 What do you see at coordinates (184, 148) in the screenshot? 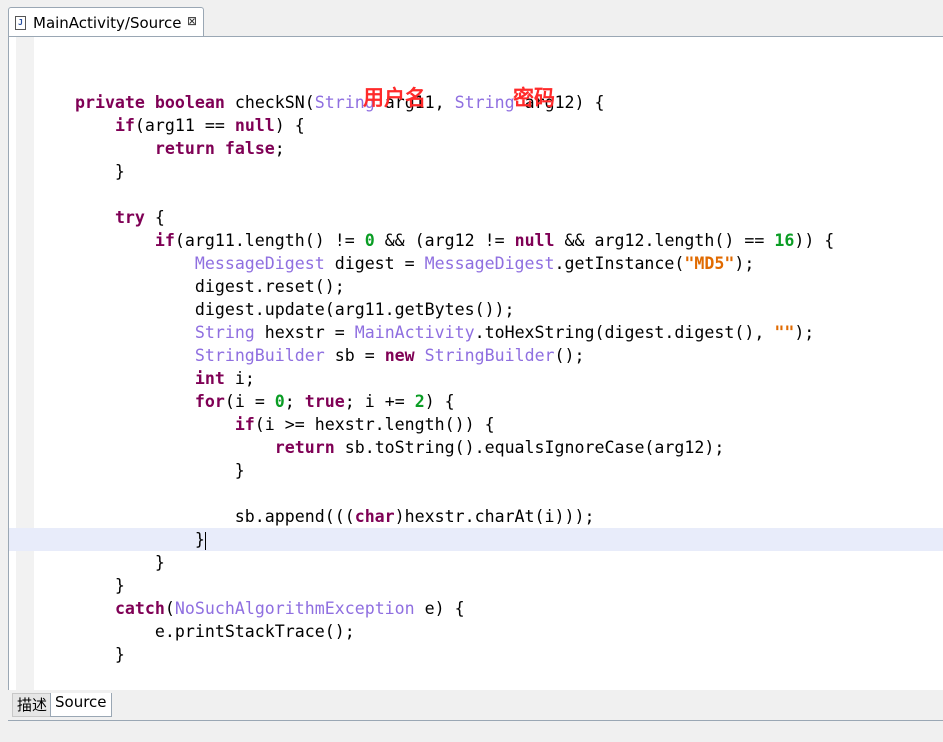
I see `code-token: return` at bounding box center [184, 148].